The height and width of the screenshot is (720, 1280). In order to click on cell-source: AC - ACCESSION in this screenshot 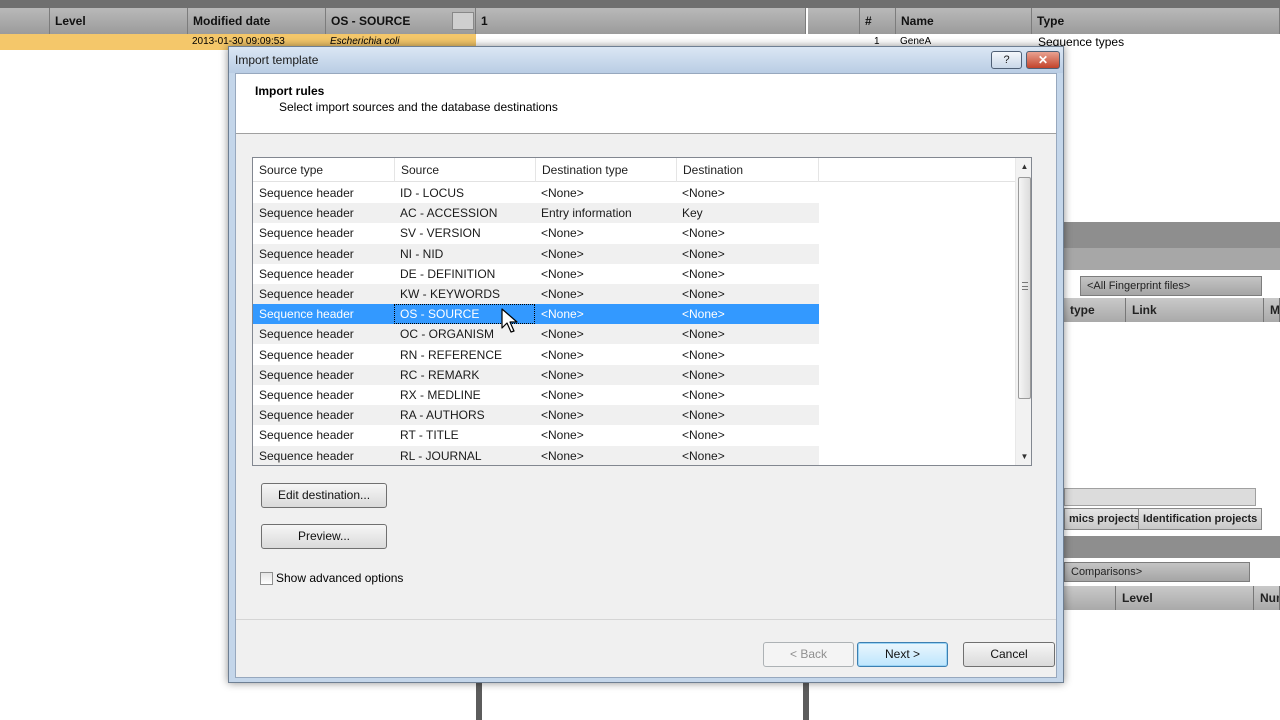, I will do `click(464, 213)`.